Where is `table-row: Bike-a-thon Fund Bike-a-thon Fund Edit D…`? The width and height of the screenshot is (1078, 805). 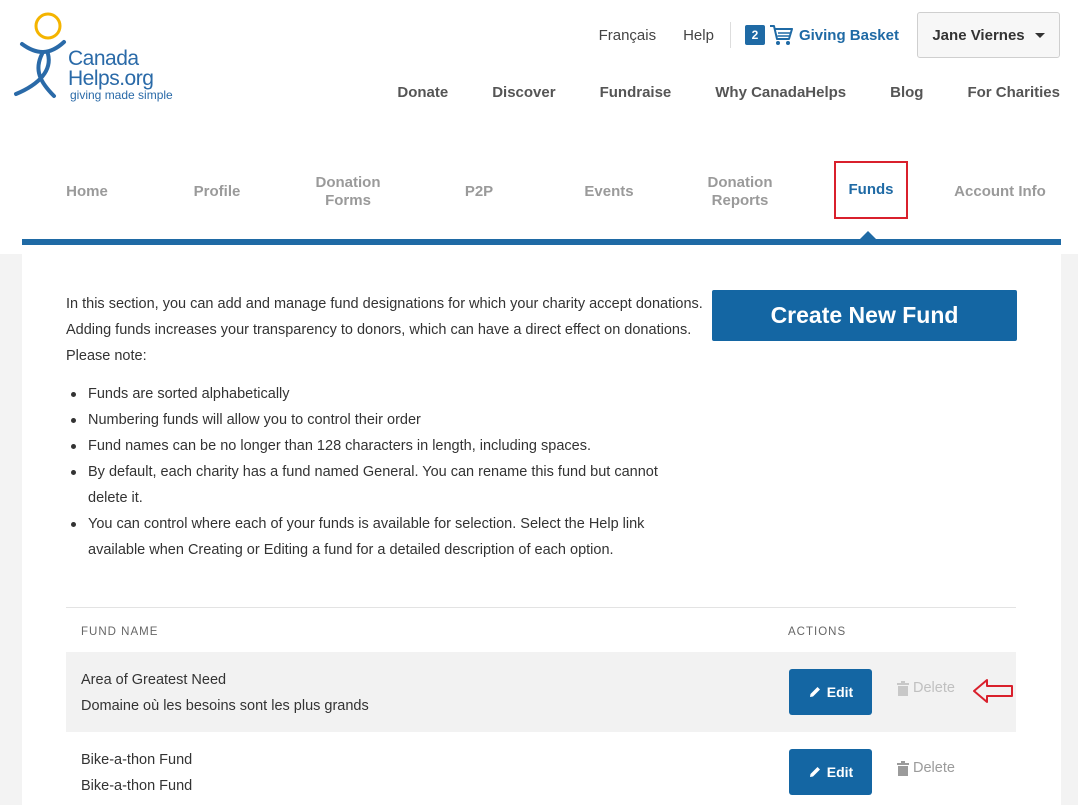 table-row: Bike-a-thon Fund Bike-a-thon Fund Edit D… is located at coordinates (541, 768).